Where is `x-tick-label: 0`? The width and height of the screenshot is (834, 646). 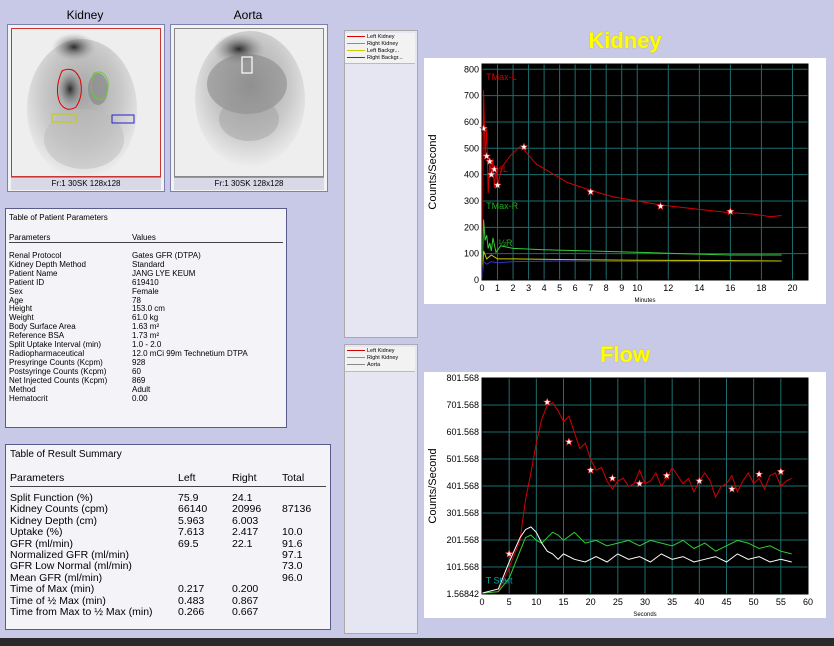 x-tick-label: 0 is located at coordinates (481, 602).